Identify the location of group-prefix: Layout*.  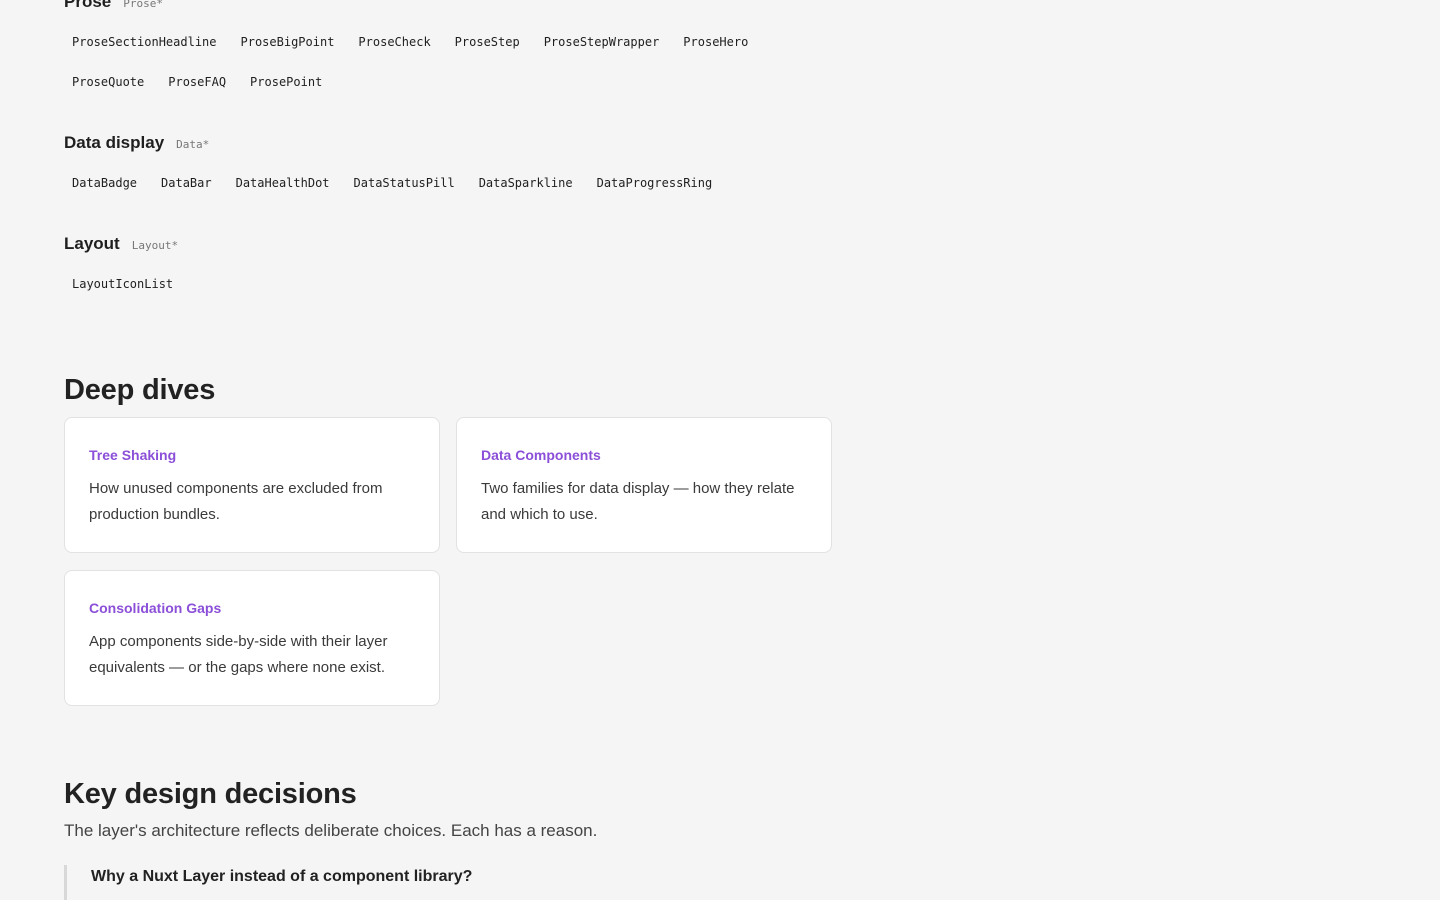
(155, 245).